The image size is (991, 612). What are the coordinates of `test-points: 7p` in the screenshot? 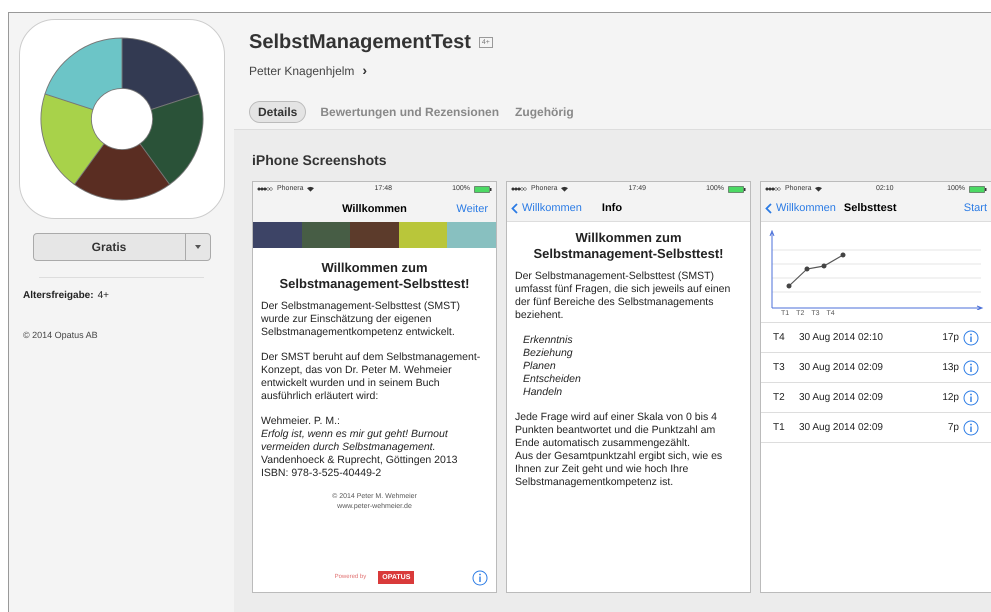 It's located at (953, 428).